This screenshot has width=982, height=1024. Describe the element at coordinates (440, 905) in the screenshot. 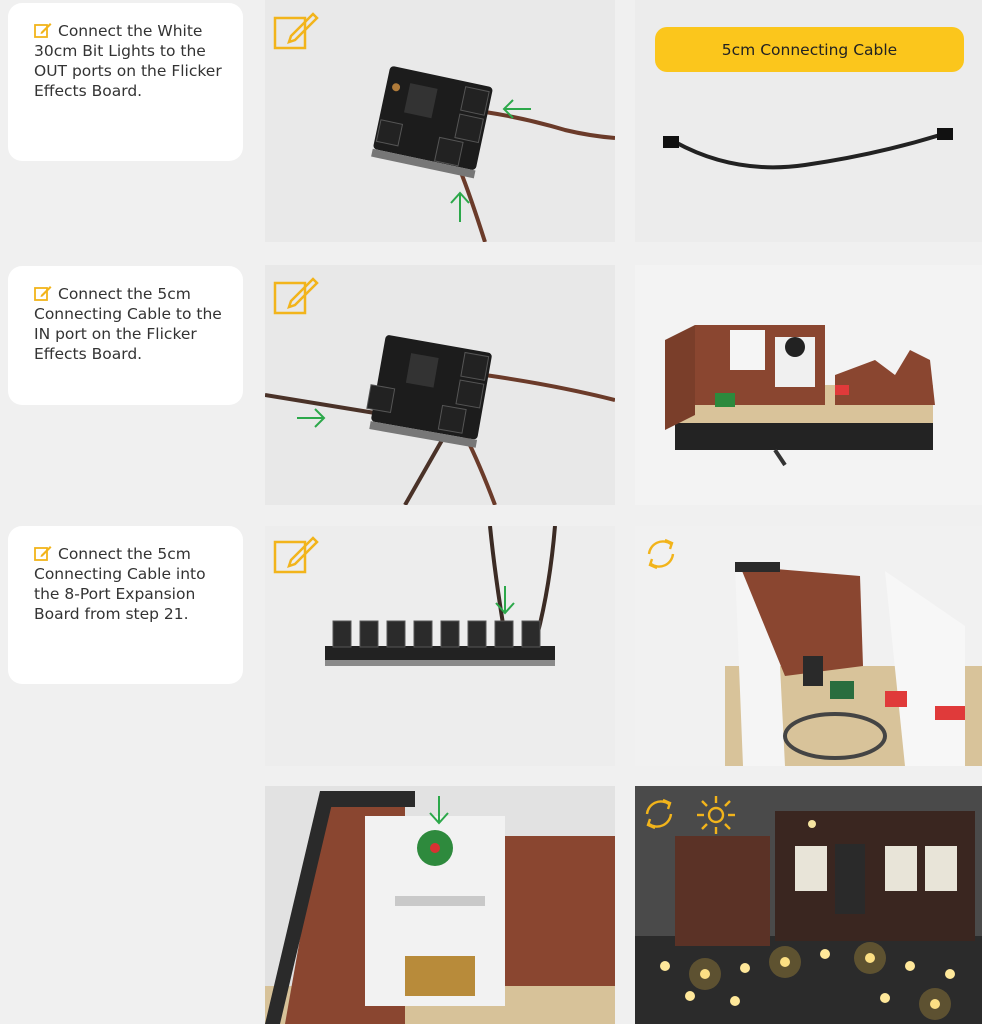

I see `photo-fireplace` at that location.